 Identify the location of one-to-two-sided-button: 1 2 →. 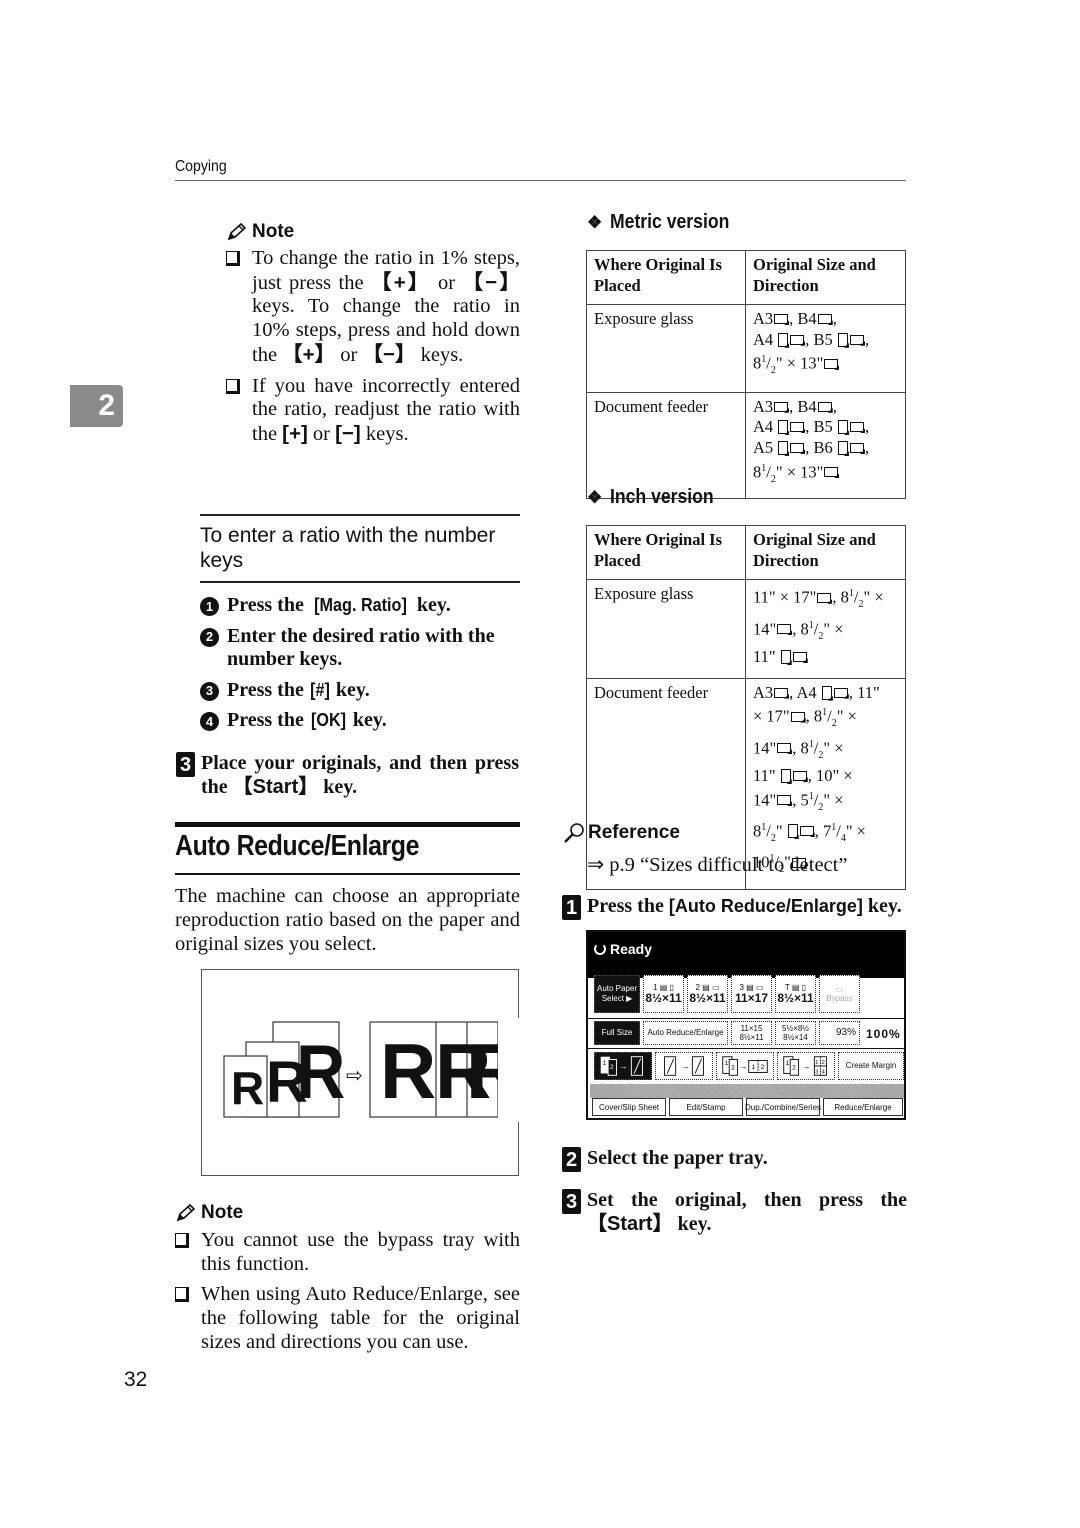
(623, 1066).